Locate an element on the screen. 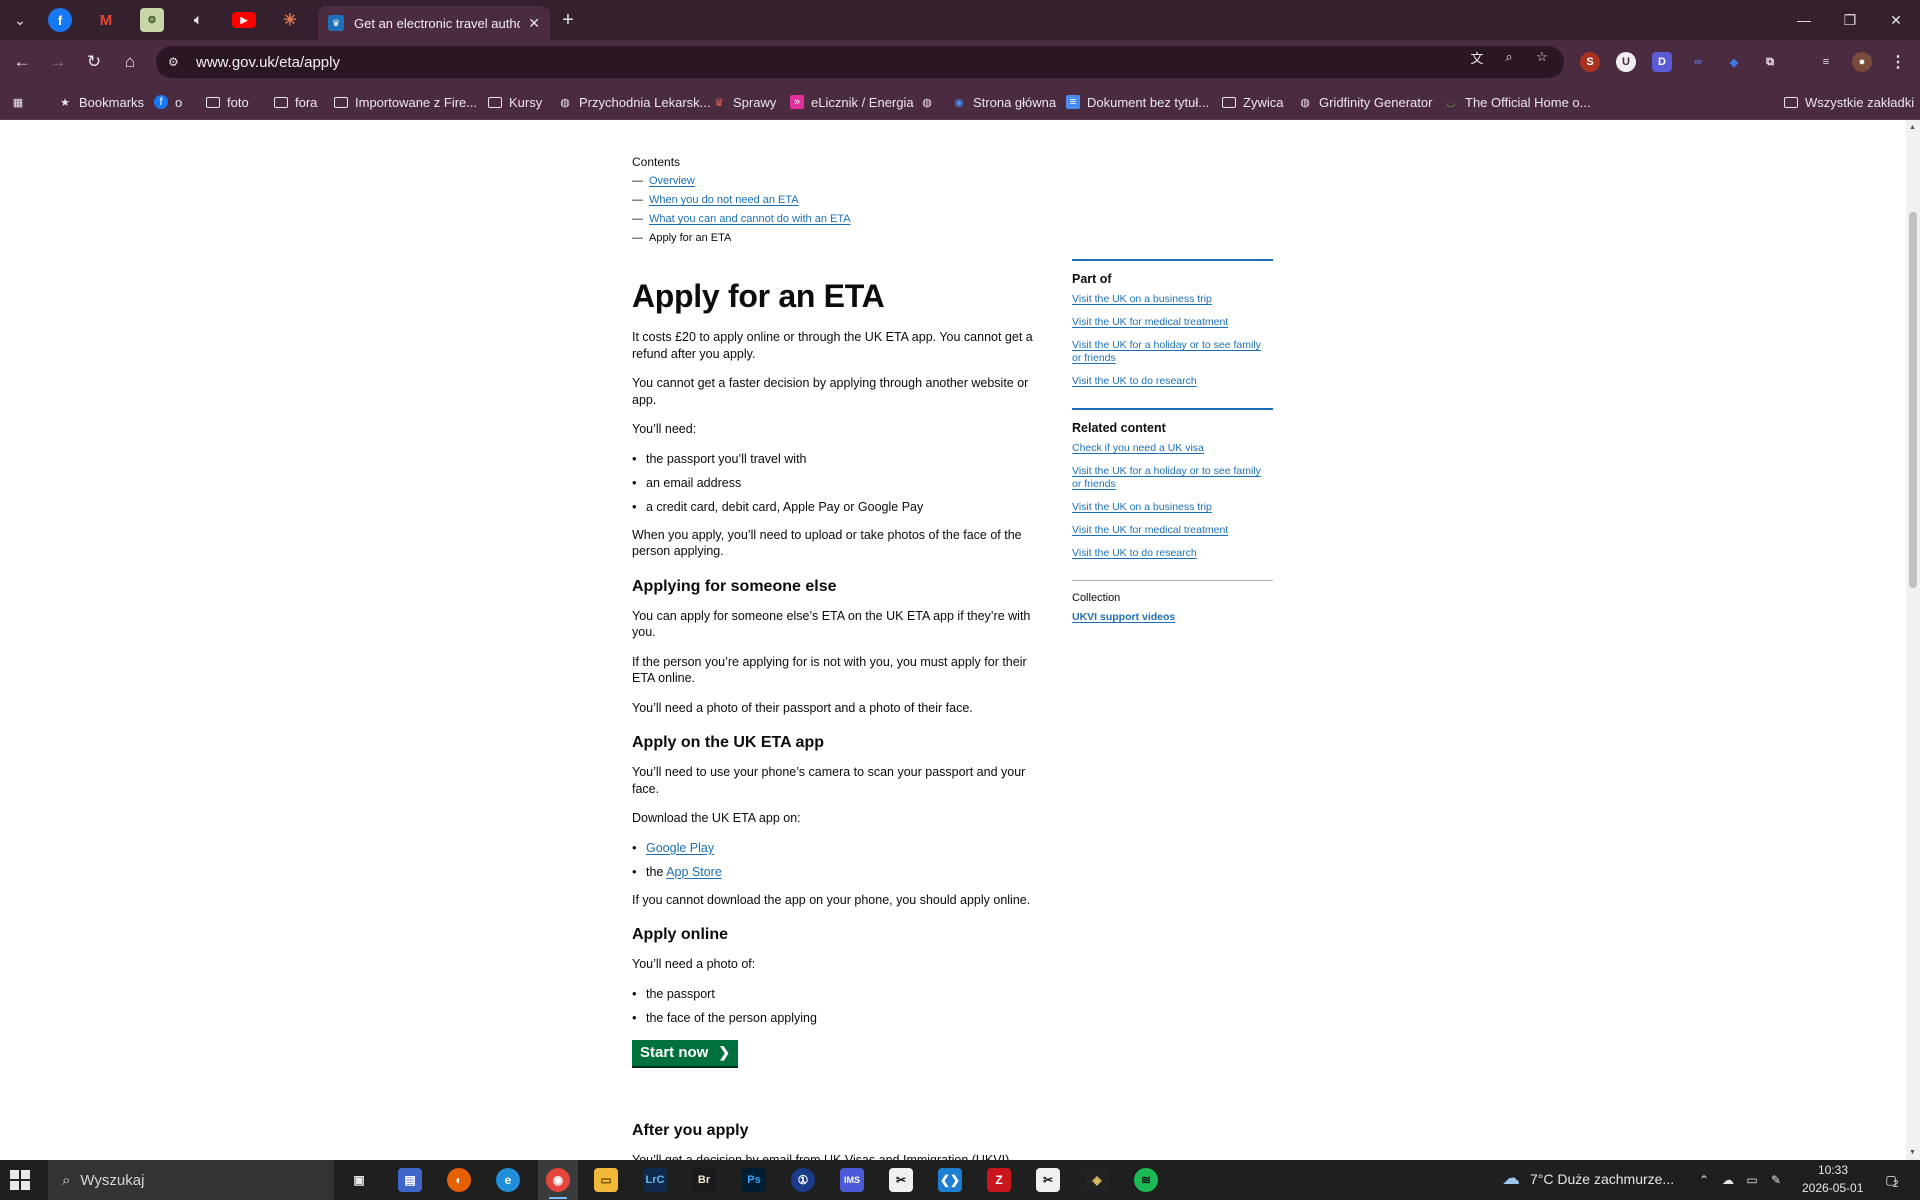 Image resolution: width=1920 pixels, height=1200 pixels. vscode-icon: ❮❯ is located at coordinates (950, 1180).